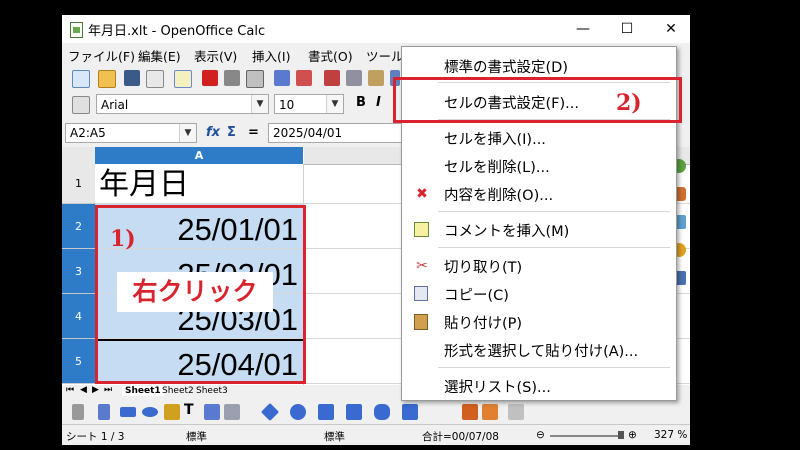  What do you see at coordinates (232, 412) in the screenshot?
I see `legend-icon` at bounding box center [232, 412].